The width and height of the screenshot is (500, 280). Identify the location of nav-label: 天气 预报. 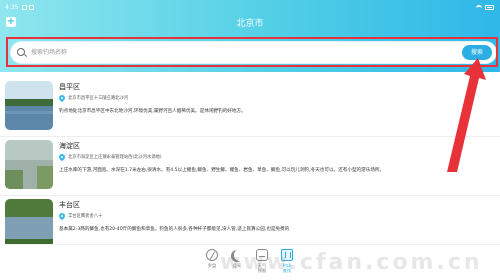
(262, 268).